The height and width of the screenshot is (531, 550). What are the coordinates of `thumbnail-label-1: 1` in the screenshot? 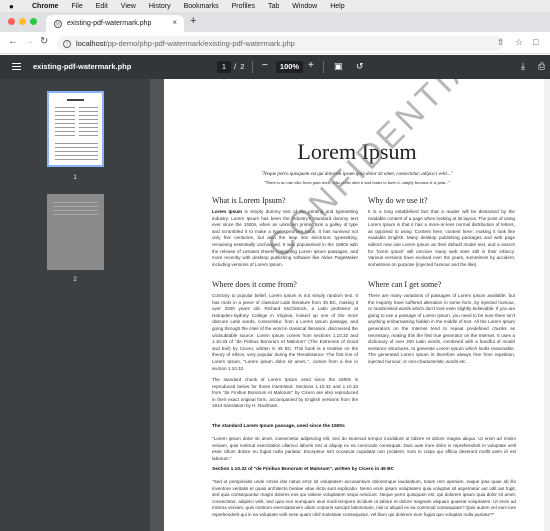 It's located at (75, 177).